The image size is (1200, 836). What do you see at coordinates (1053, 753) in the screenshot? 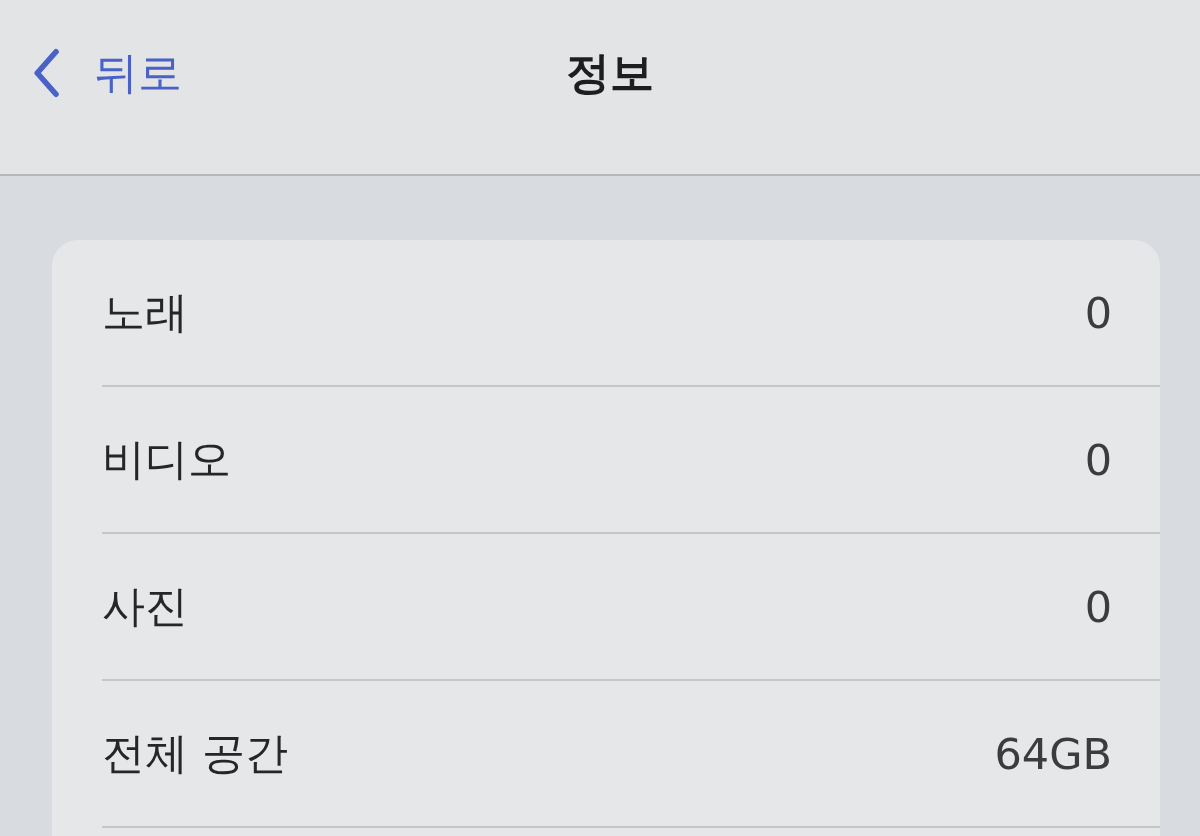
I see `row-value: 64GB` at bounding box center [1053, 753].